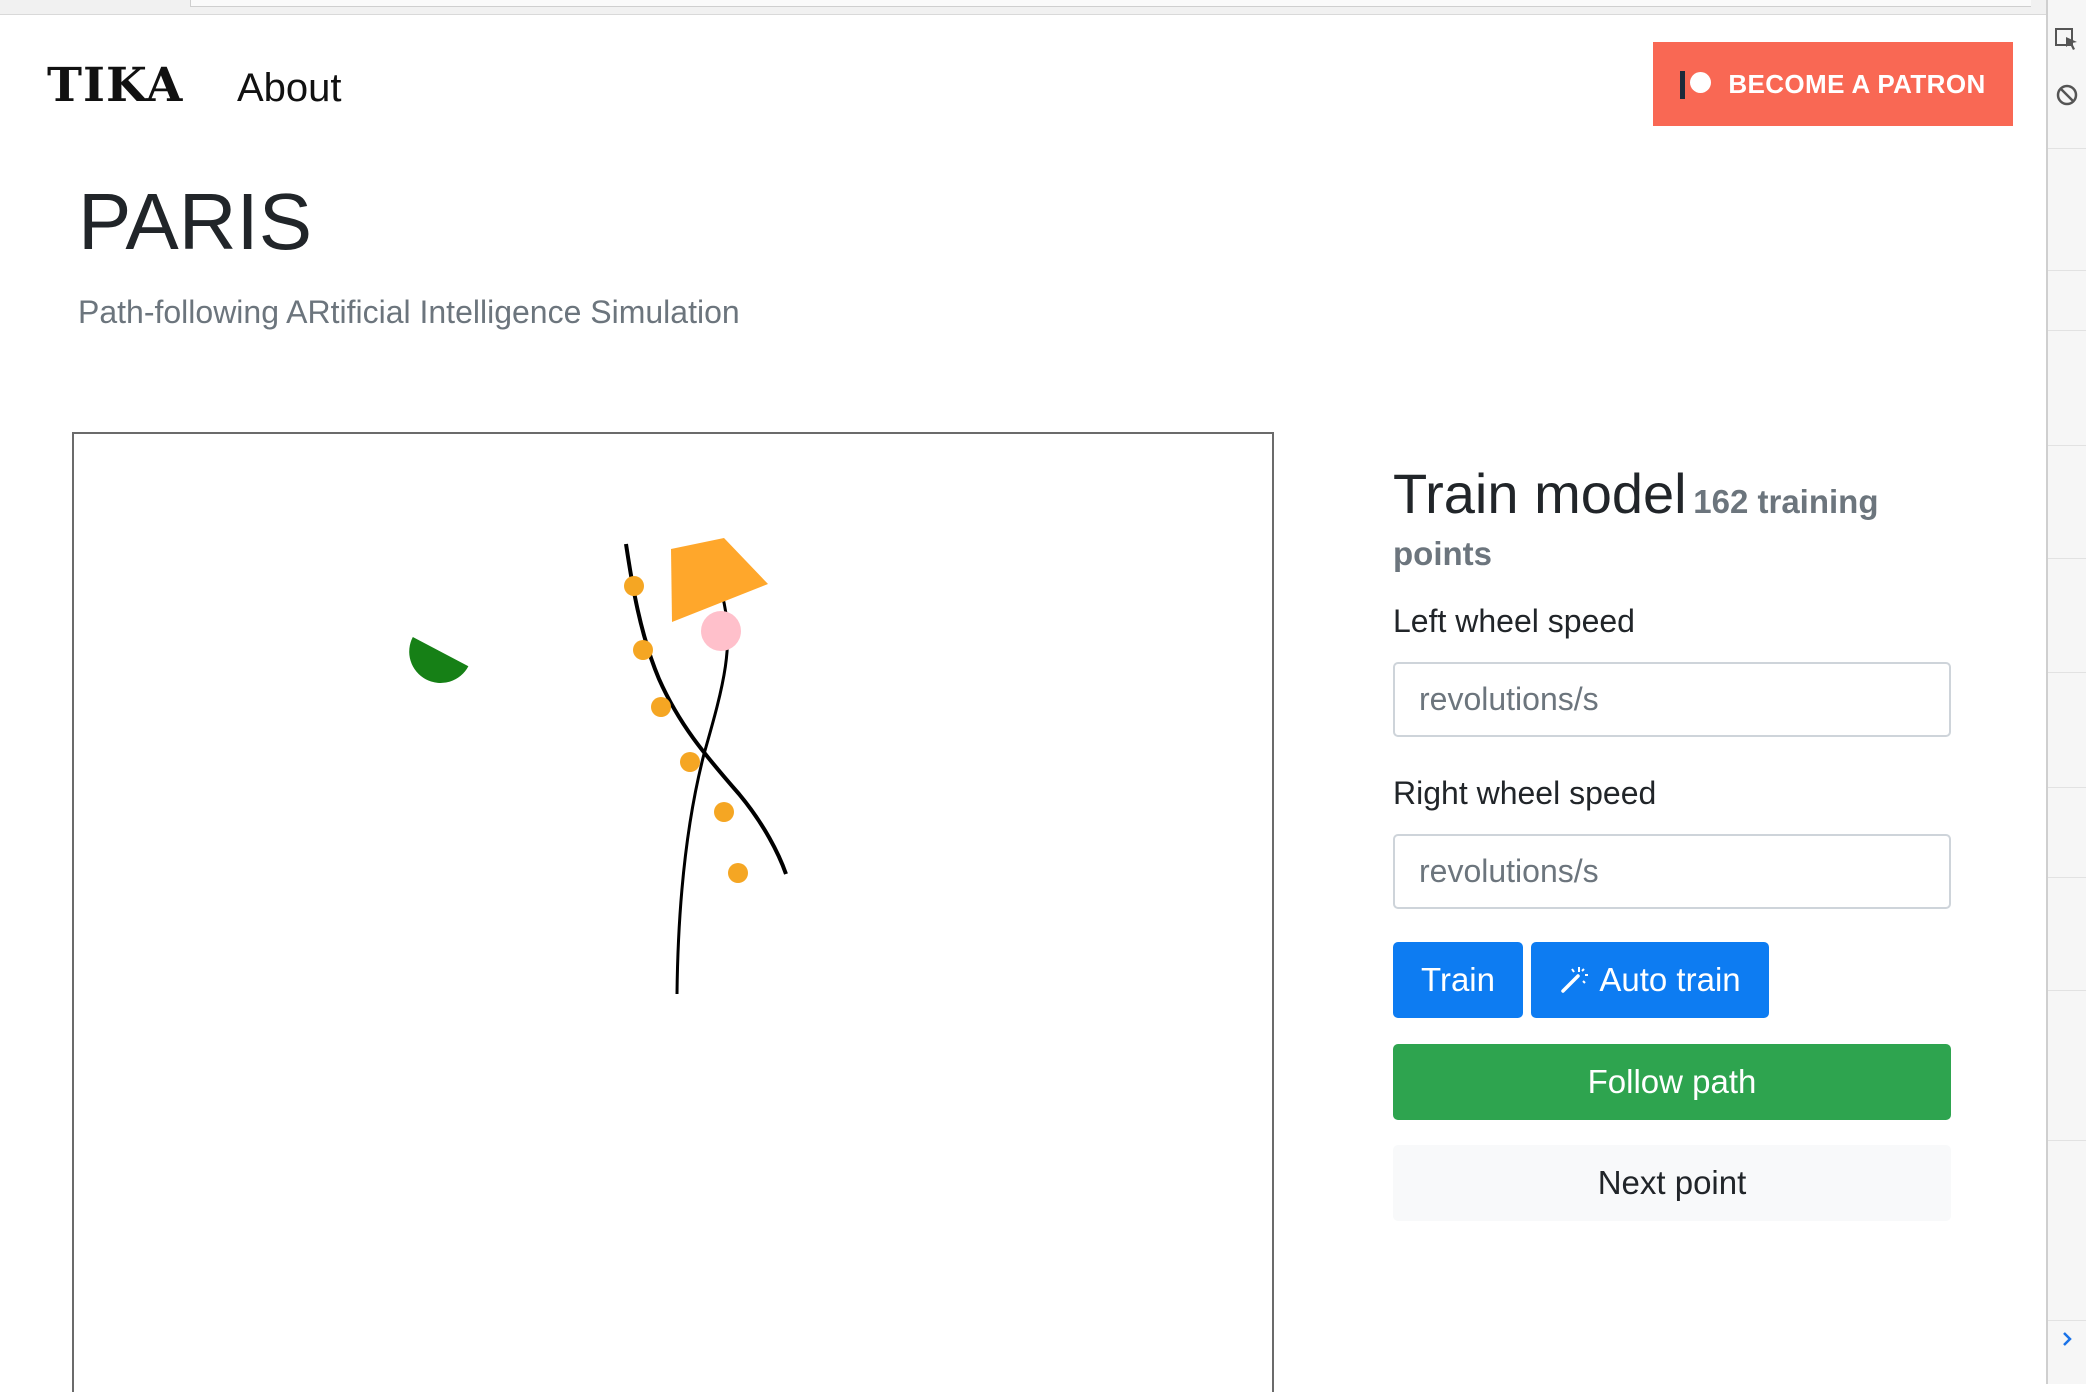 The width and height of the screenshot is (2086, 1394). I want to click on browser-tab-edge, so click(1110, 3).